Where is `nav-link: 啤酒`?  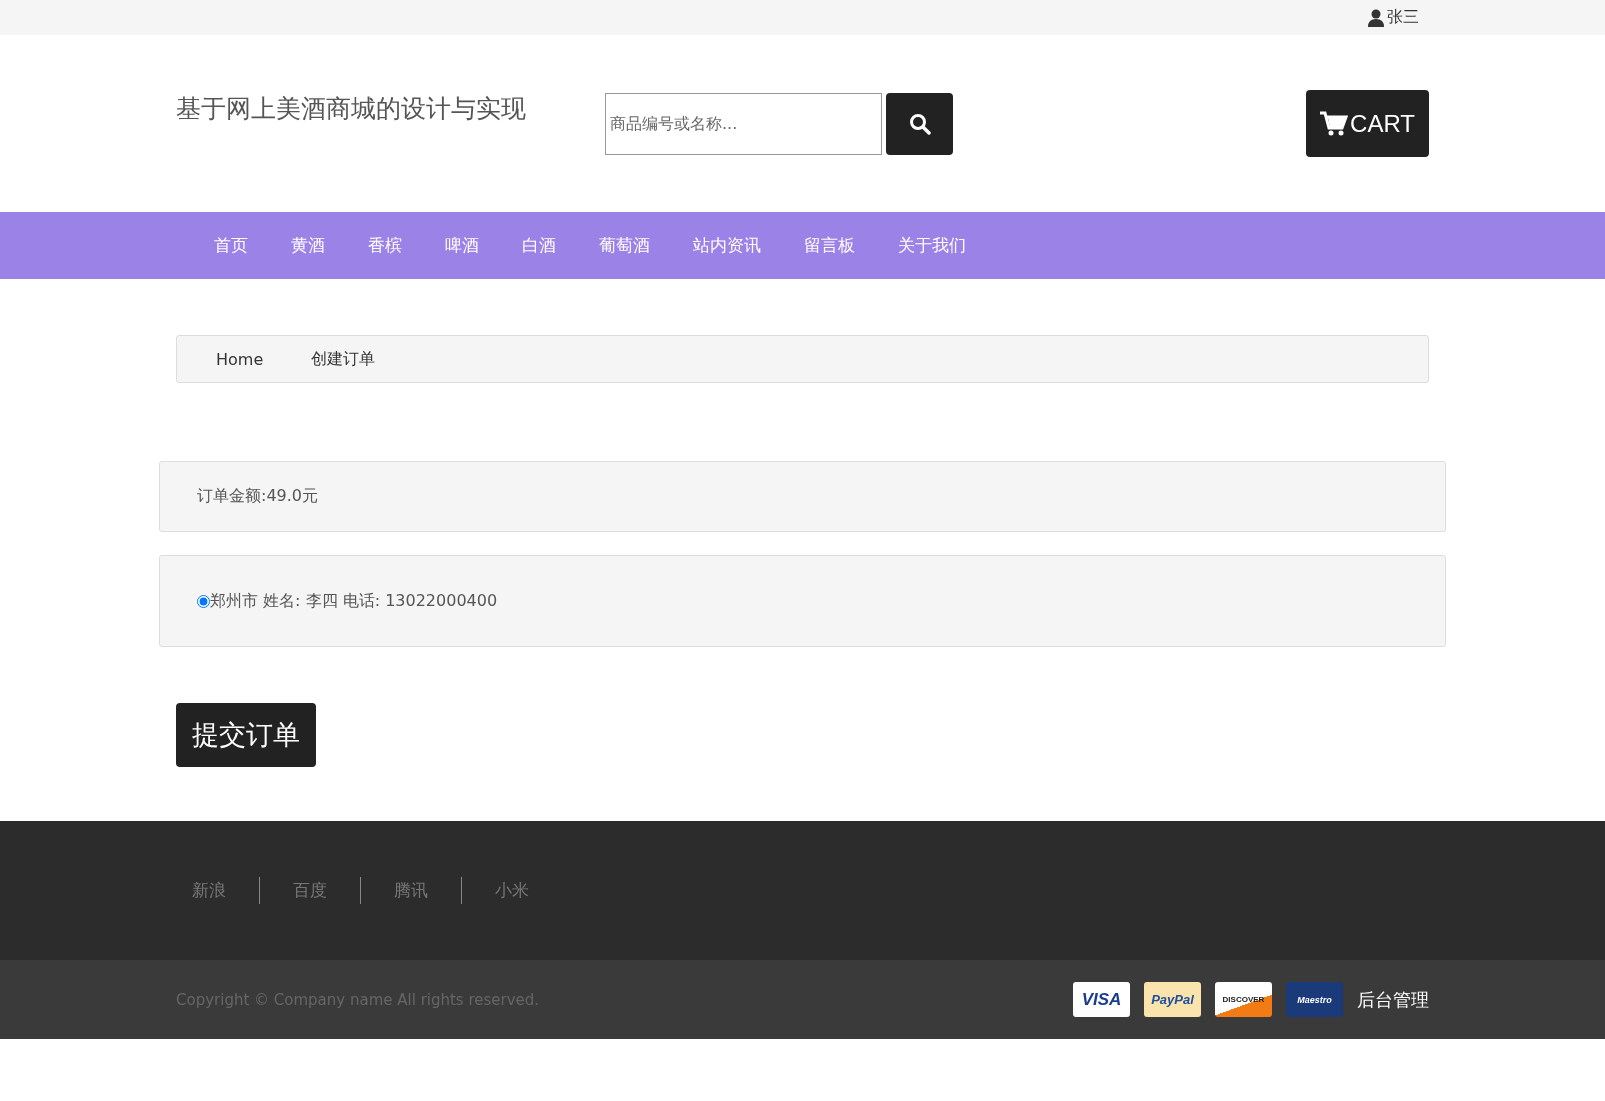
nav-link: 啤酒 is located at coordinates (462, 245).